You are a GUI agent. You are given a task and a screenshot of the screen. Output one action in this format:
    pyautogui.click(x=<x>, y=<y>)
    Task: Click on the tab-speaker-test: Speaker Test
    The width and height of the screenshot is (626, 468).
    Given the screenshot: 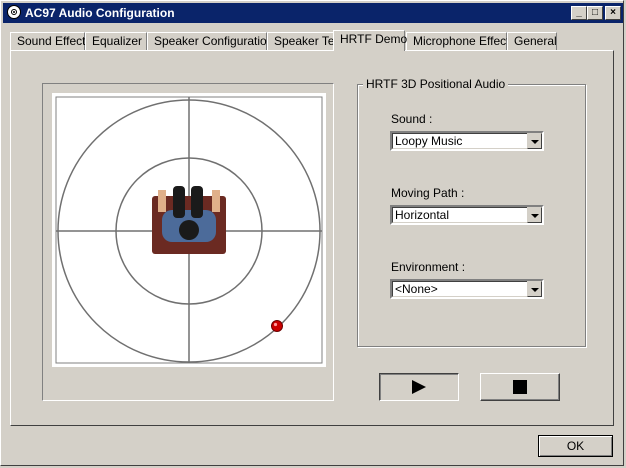 What is the action you would take?
    pyautogui.click(x=305, y=41)
    